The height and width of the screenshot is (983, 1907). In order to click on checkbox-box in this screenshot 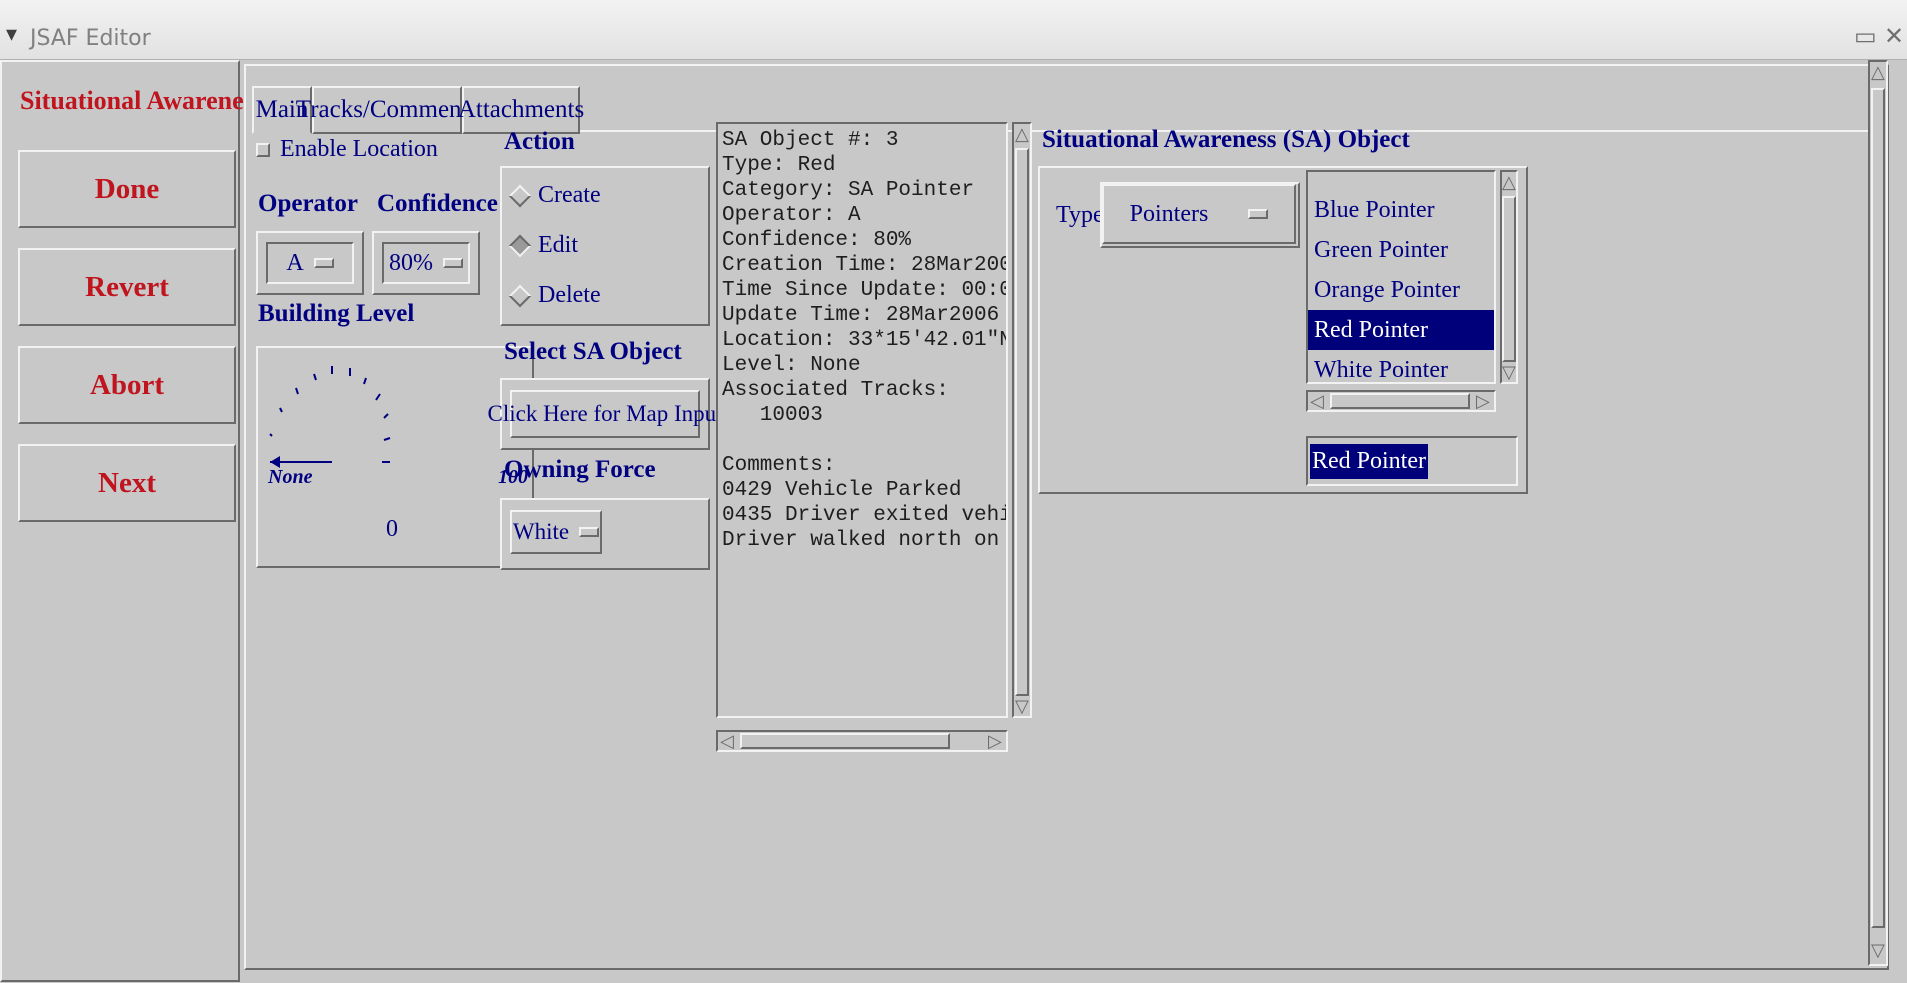, I will do `click(263, 149)`.